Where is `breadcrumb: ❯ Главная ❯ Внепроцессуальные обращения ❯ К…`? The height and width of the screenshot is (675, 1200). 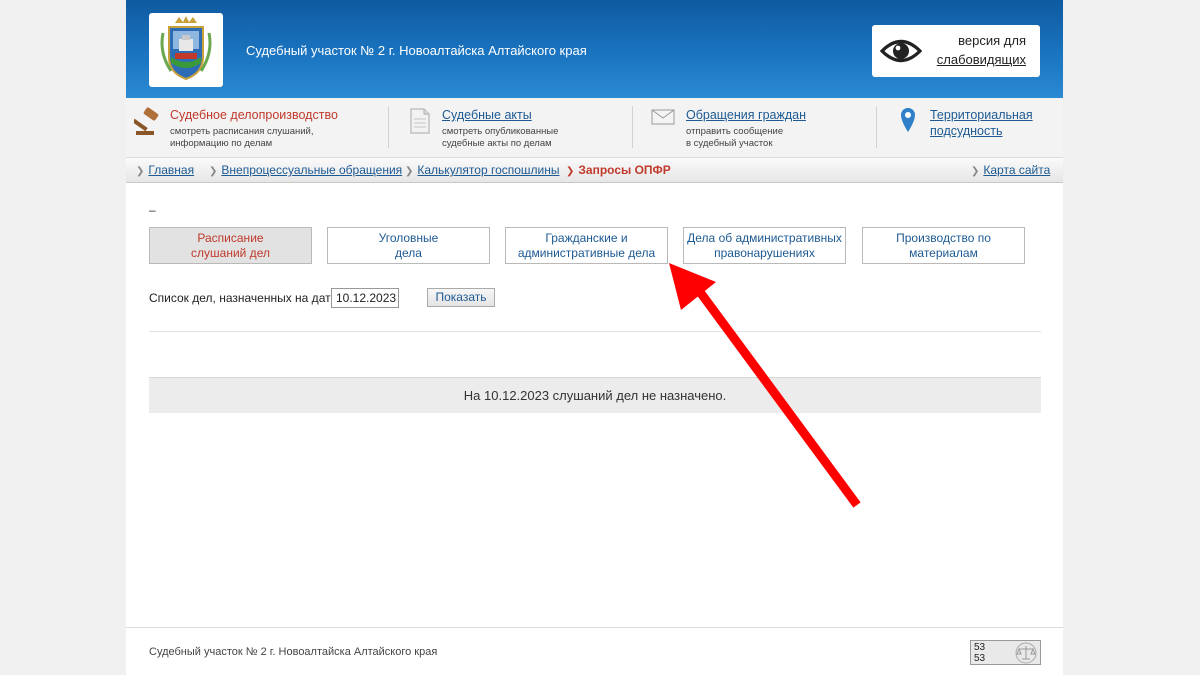
breadcrumb: ❯ Главная ❯ Внепроцессуальные обращения ❯ К… is located at coordinates (594, 170).